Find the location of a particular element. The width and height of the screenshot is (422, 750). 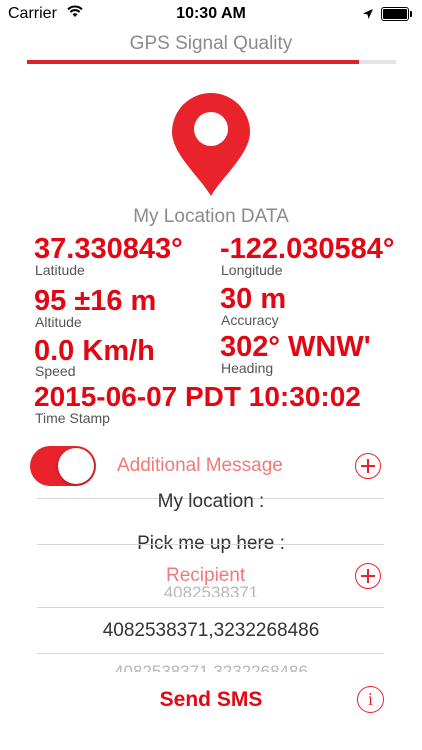

battery-icon is located at coordinates (395, 14).